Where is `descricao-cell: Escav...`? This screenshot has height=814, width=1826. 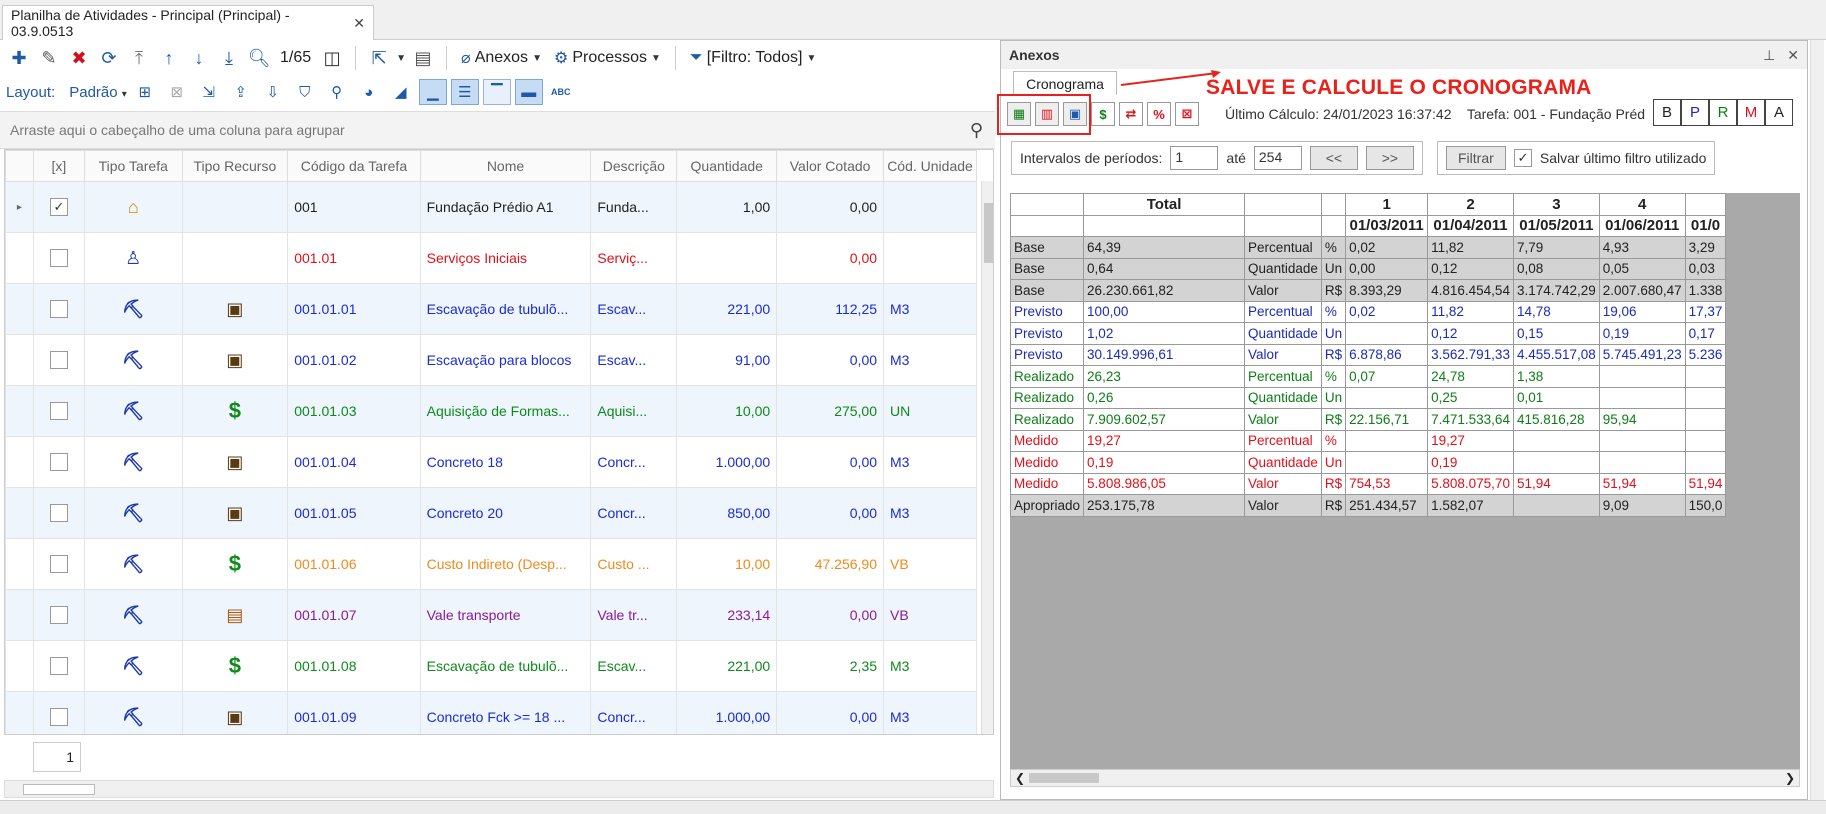
descricao-cell: Escav... is located at coordinates (634, 360).